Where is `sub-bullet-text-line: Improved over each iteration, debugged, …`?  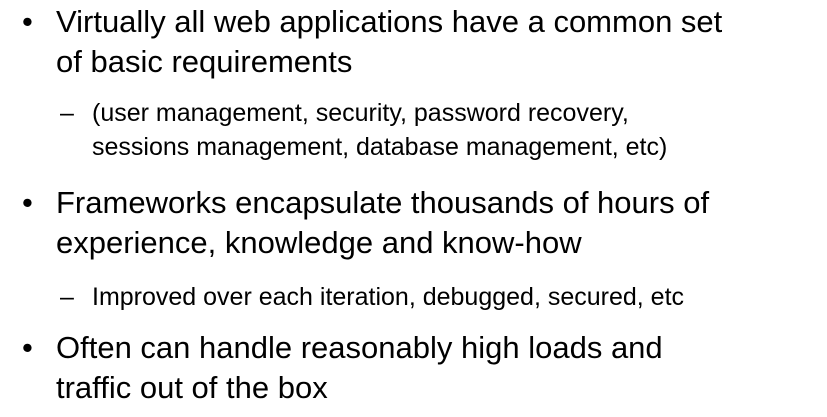
sub-bullet-text-line: Improved over each iteration, debugged, … is located at coordinates (388, 297).